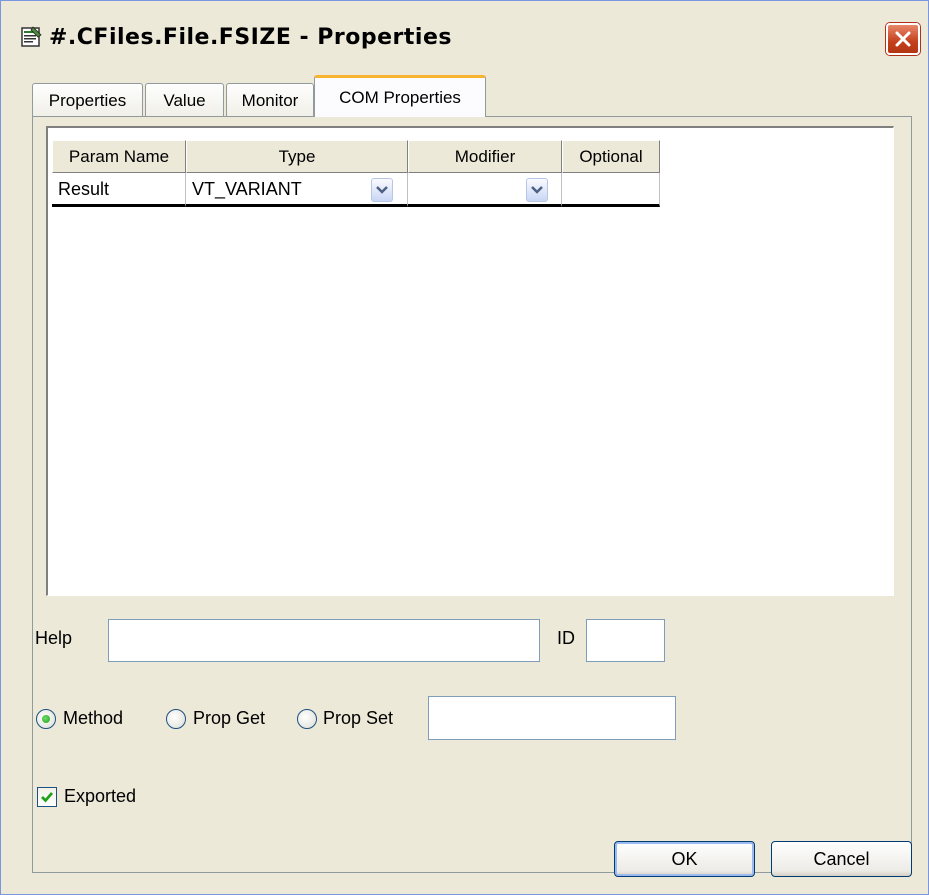  I want to click on column-header-optional: Optional, so click(611, 156).